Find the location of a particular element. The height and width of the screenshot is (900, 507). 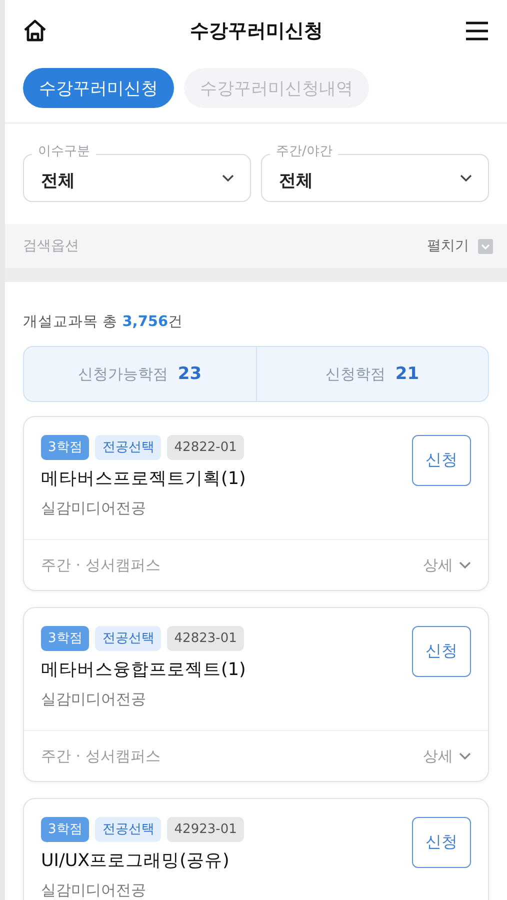

field-label: 주간/야간 is located at coordinates (304, 152).